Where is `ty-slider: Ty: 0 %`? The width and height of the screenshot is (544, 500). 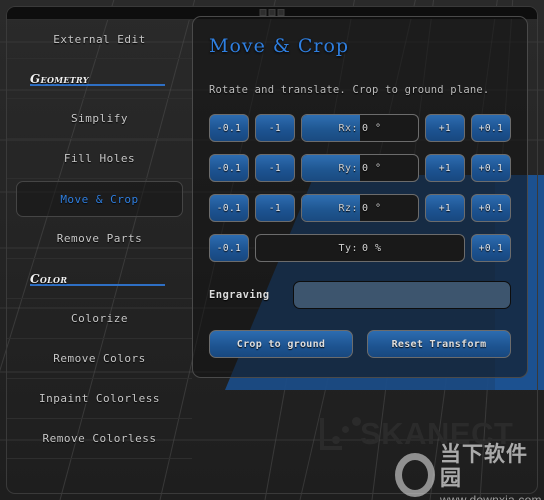
ty-slider: Ty: 0 % is located at coordinates (360, 248).